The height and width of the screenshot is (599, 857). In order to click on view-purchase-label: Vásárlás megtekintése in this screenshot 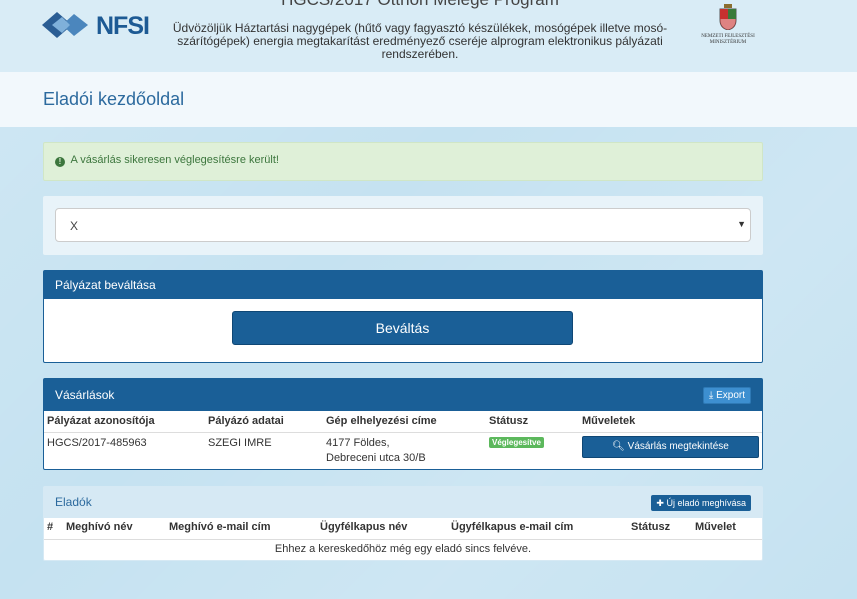, I will do `click(678, 446)`.